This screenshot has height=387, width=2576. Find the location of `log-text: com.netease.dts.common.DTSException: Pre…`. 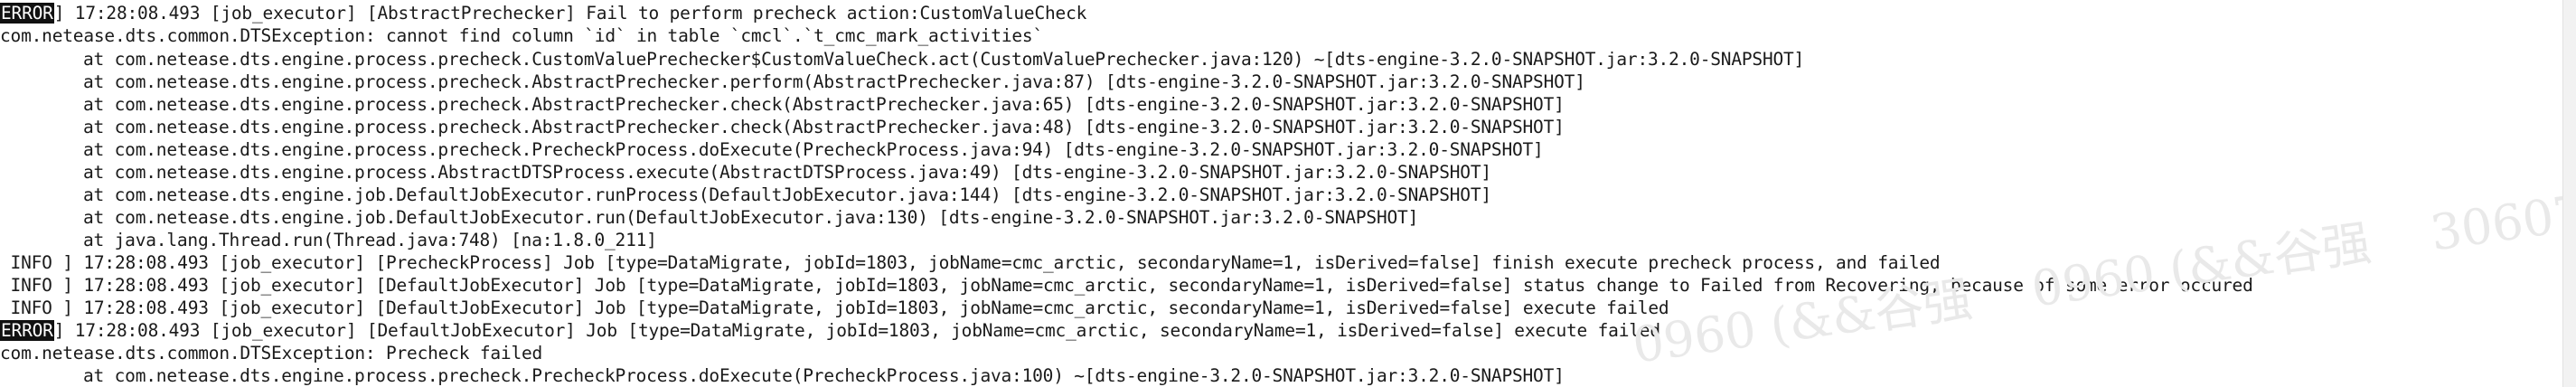

log-text: com.netease.dts.common.DTSException: Pre… is located at coordinates (272, 353).